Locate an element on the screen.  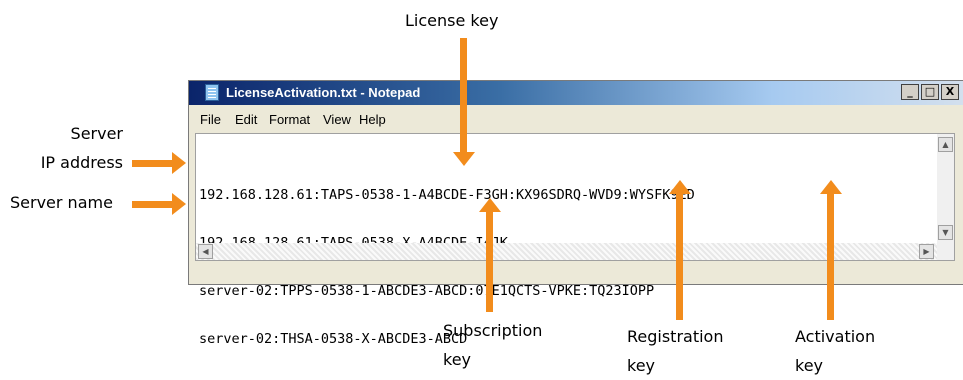
server-ip-arrow is located at coordinates (153, 163).